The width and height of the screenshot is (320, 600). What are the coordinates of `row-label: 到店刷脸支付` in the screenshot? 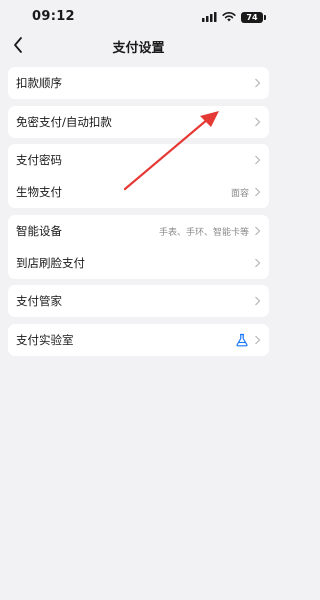 It's located at (50, 263).